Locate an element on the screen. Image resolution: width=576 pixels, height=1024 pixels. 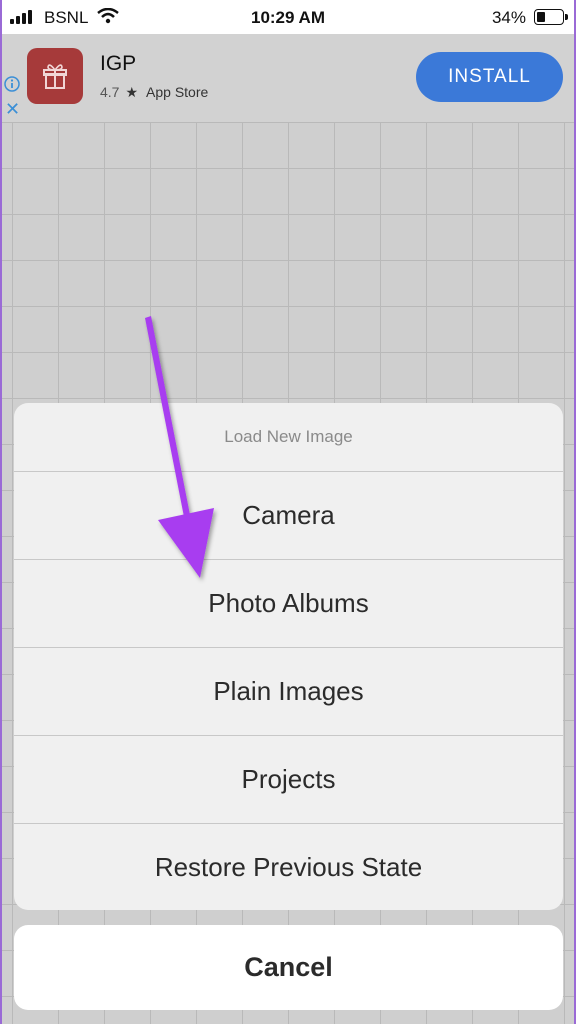
option-photo-albums: Photo Albums is located at coordinates (288, 604).